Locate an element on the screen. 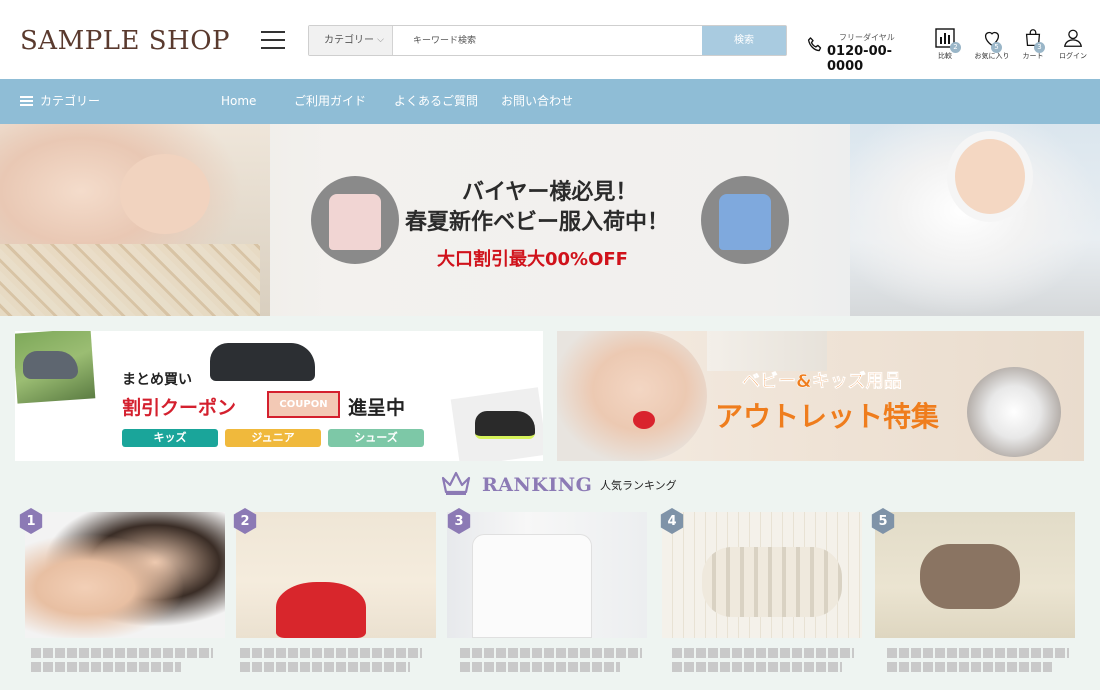 The width and height of the screenshot is (1100, 690). favorites-label: お気に入り is located at coordinates (992, 56).